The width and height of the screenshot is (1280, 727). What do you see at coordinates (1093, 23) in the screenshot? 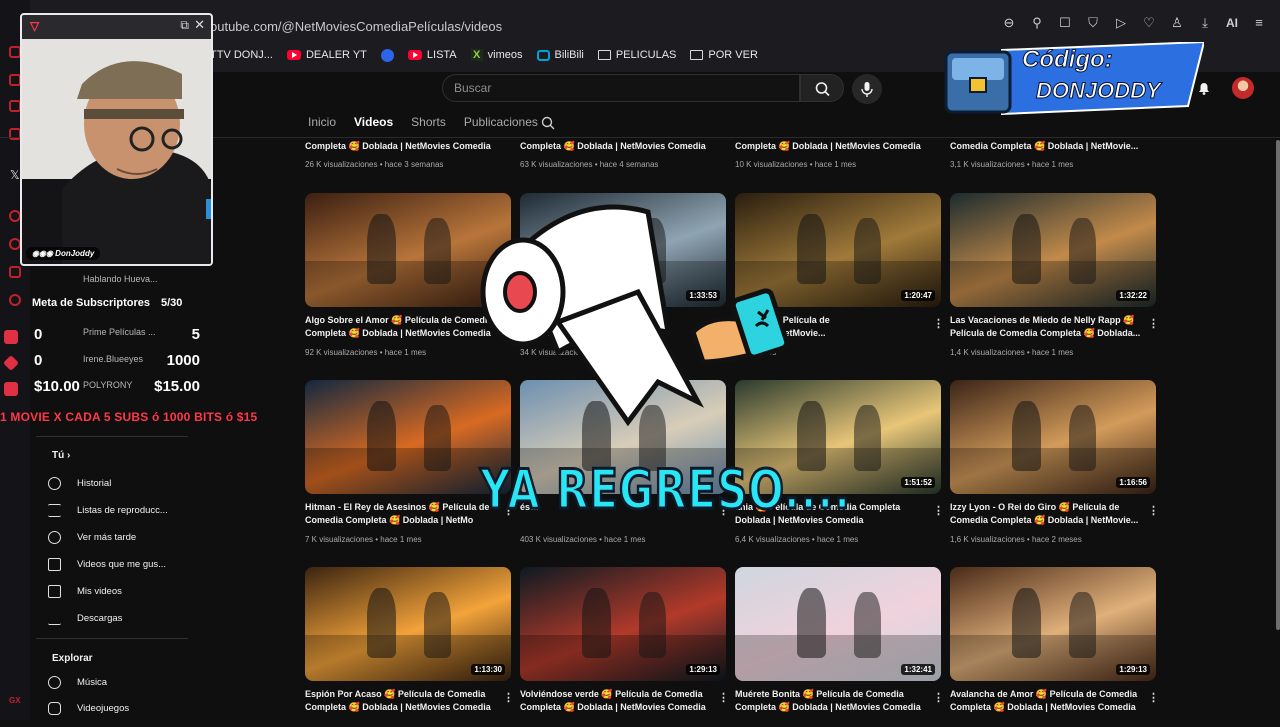
I see `shield-icon: ⛉` at bounding box center [1093, 23].